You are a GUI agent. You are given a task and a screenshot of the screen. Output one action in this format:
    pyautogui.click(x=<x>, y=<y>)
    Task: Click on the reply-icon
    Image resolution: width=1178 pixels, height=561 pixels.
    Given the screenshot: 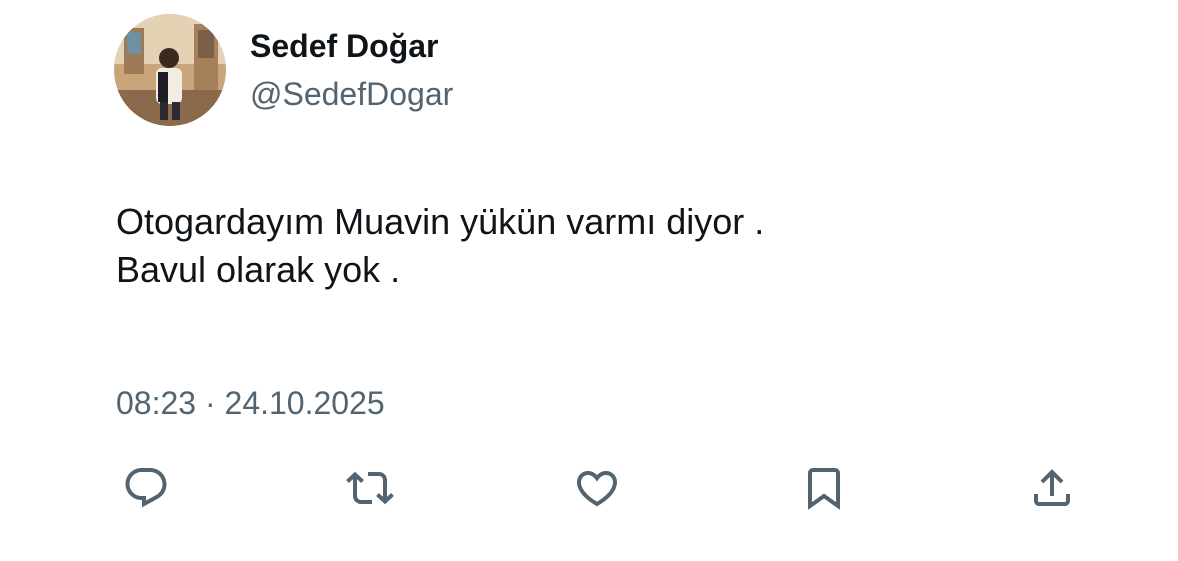 What is the action you would take?
    pyautogui.click(x=146, y=488)
    